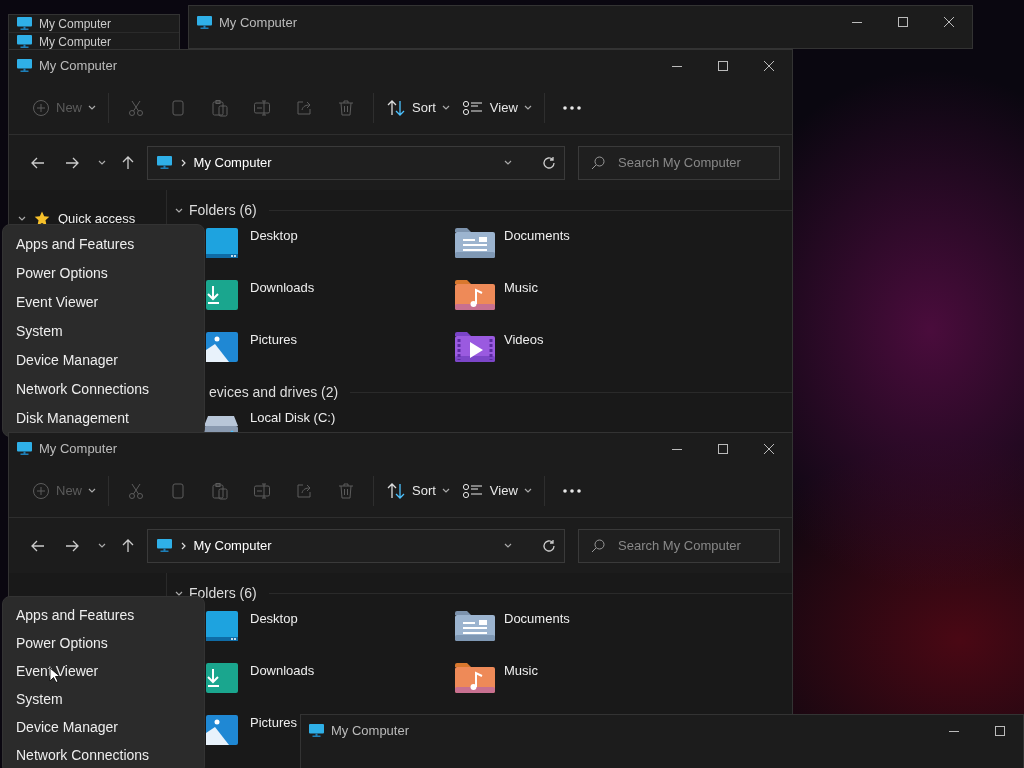 This screenshot has height=768, width=1024. Describe the element at coordinates (571, 107) in the screenshot. I see `more-icon` at that location.